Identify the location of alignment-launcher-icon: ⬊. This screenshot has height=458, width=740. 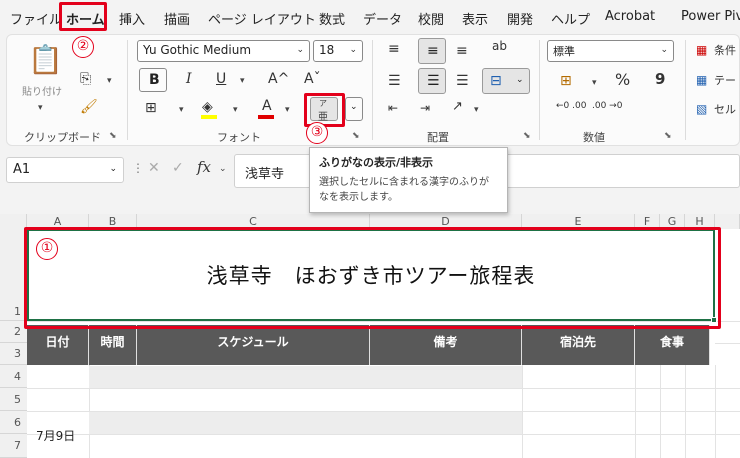
(527, 136).